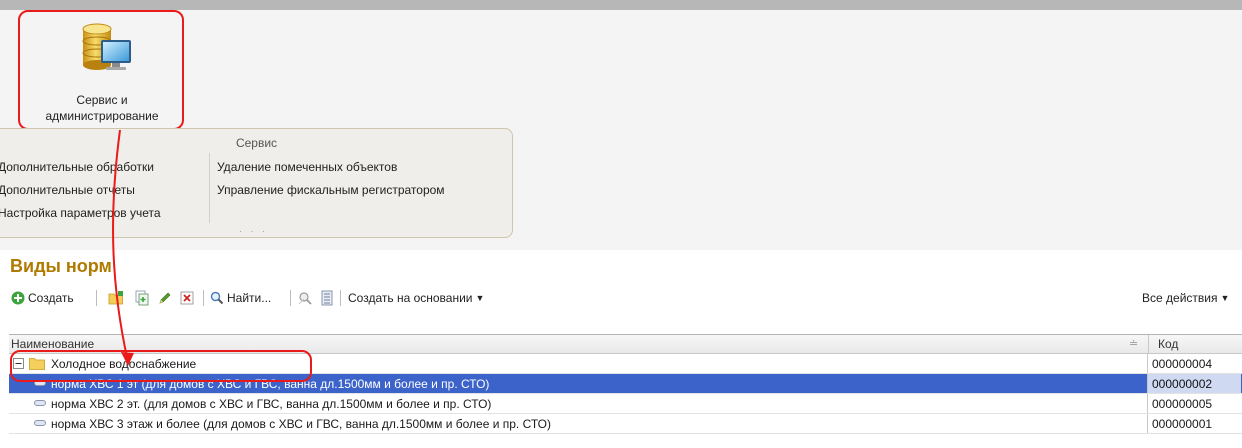  What do you see at coordinates (18, 298) in the screenshot?
I see `plus-circle-icon` at bounding box center [18, 298].